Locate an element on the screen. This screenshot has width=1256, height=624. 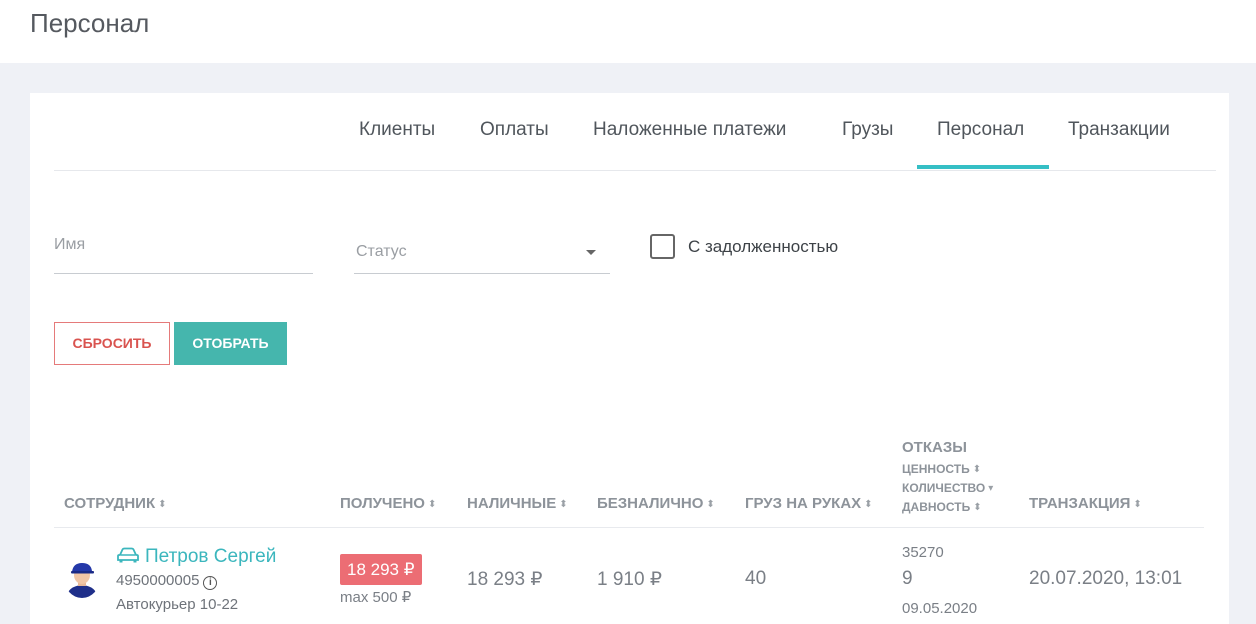
col-refusals-header: ОТКАЗЫ is located at coordinates (934, 447).